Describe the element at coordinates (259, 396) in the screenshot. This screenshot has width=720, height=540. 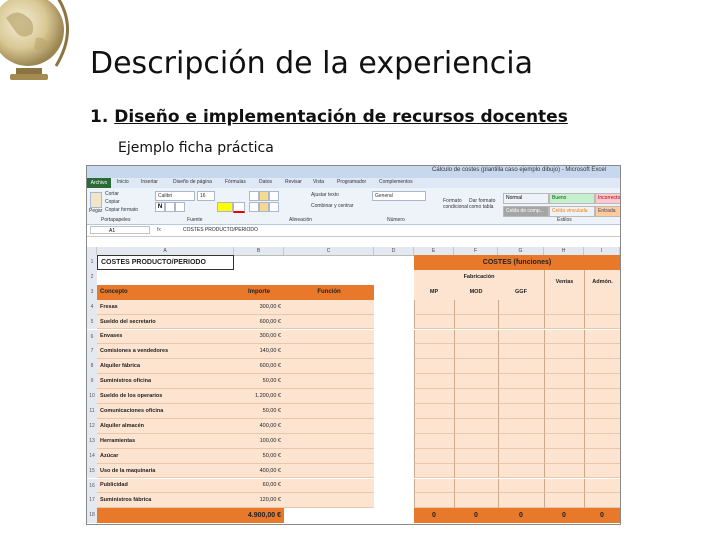
I see `importe-cell: 1.200,00 €` at that location.